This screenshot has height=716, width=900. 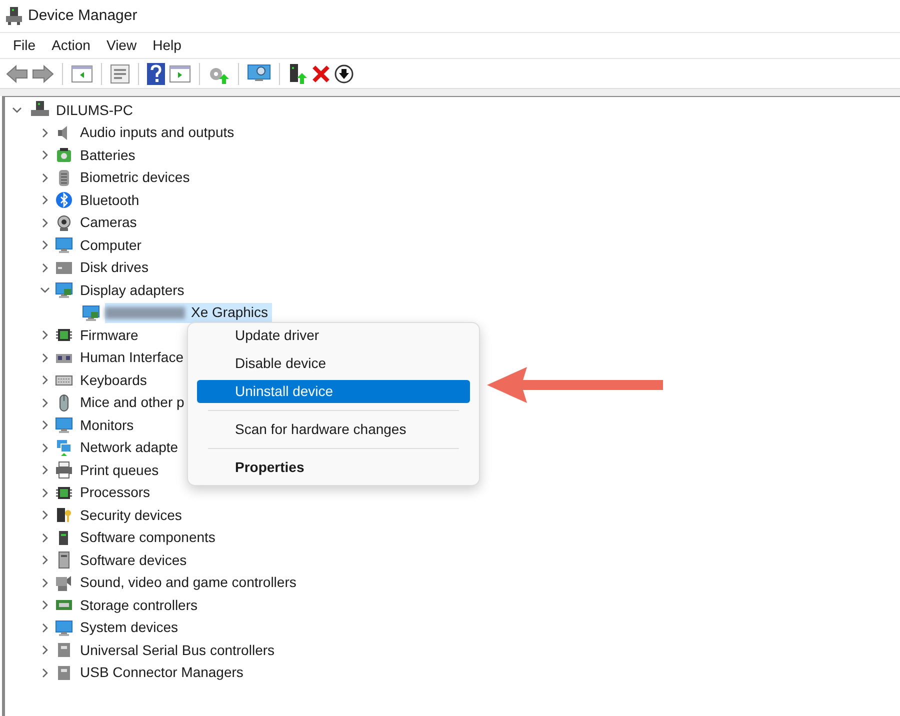 I want to click on tree-item: Batteries, so click(x=107, y=155).